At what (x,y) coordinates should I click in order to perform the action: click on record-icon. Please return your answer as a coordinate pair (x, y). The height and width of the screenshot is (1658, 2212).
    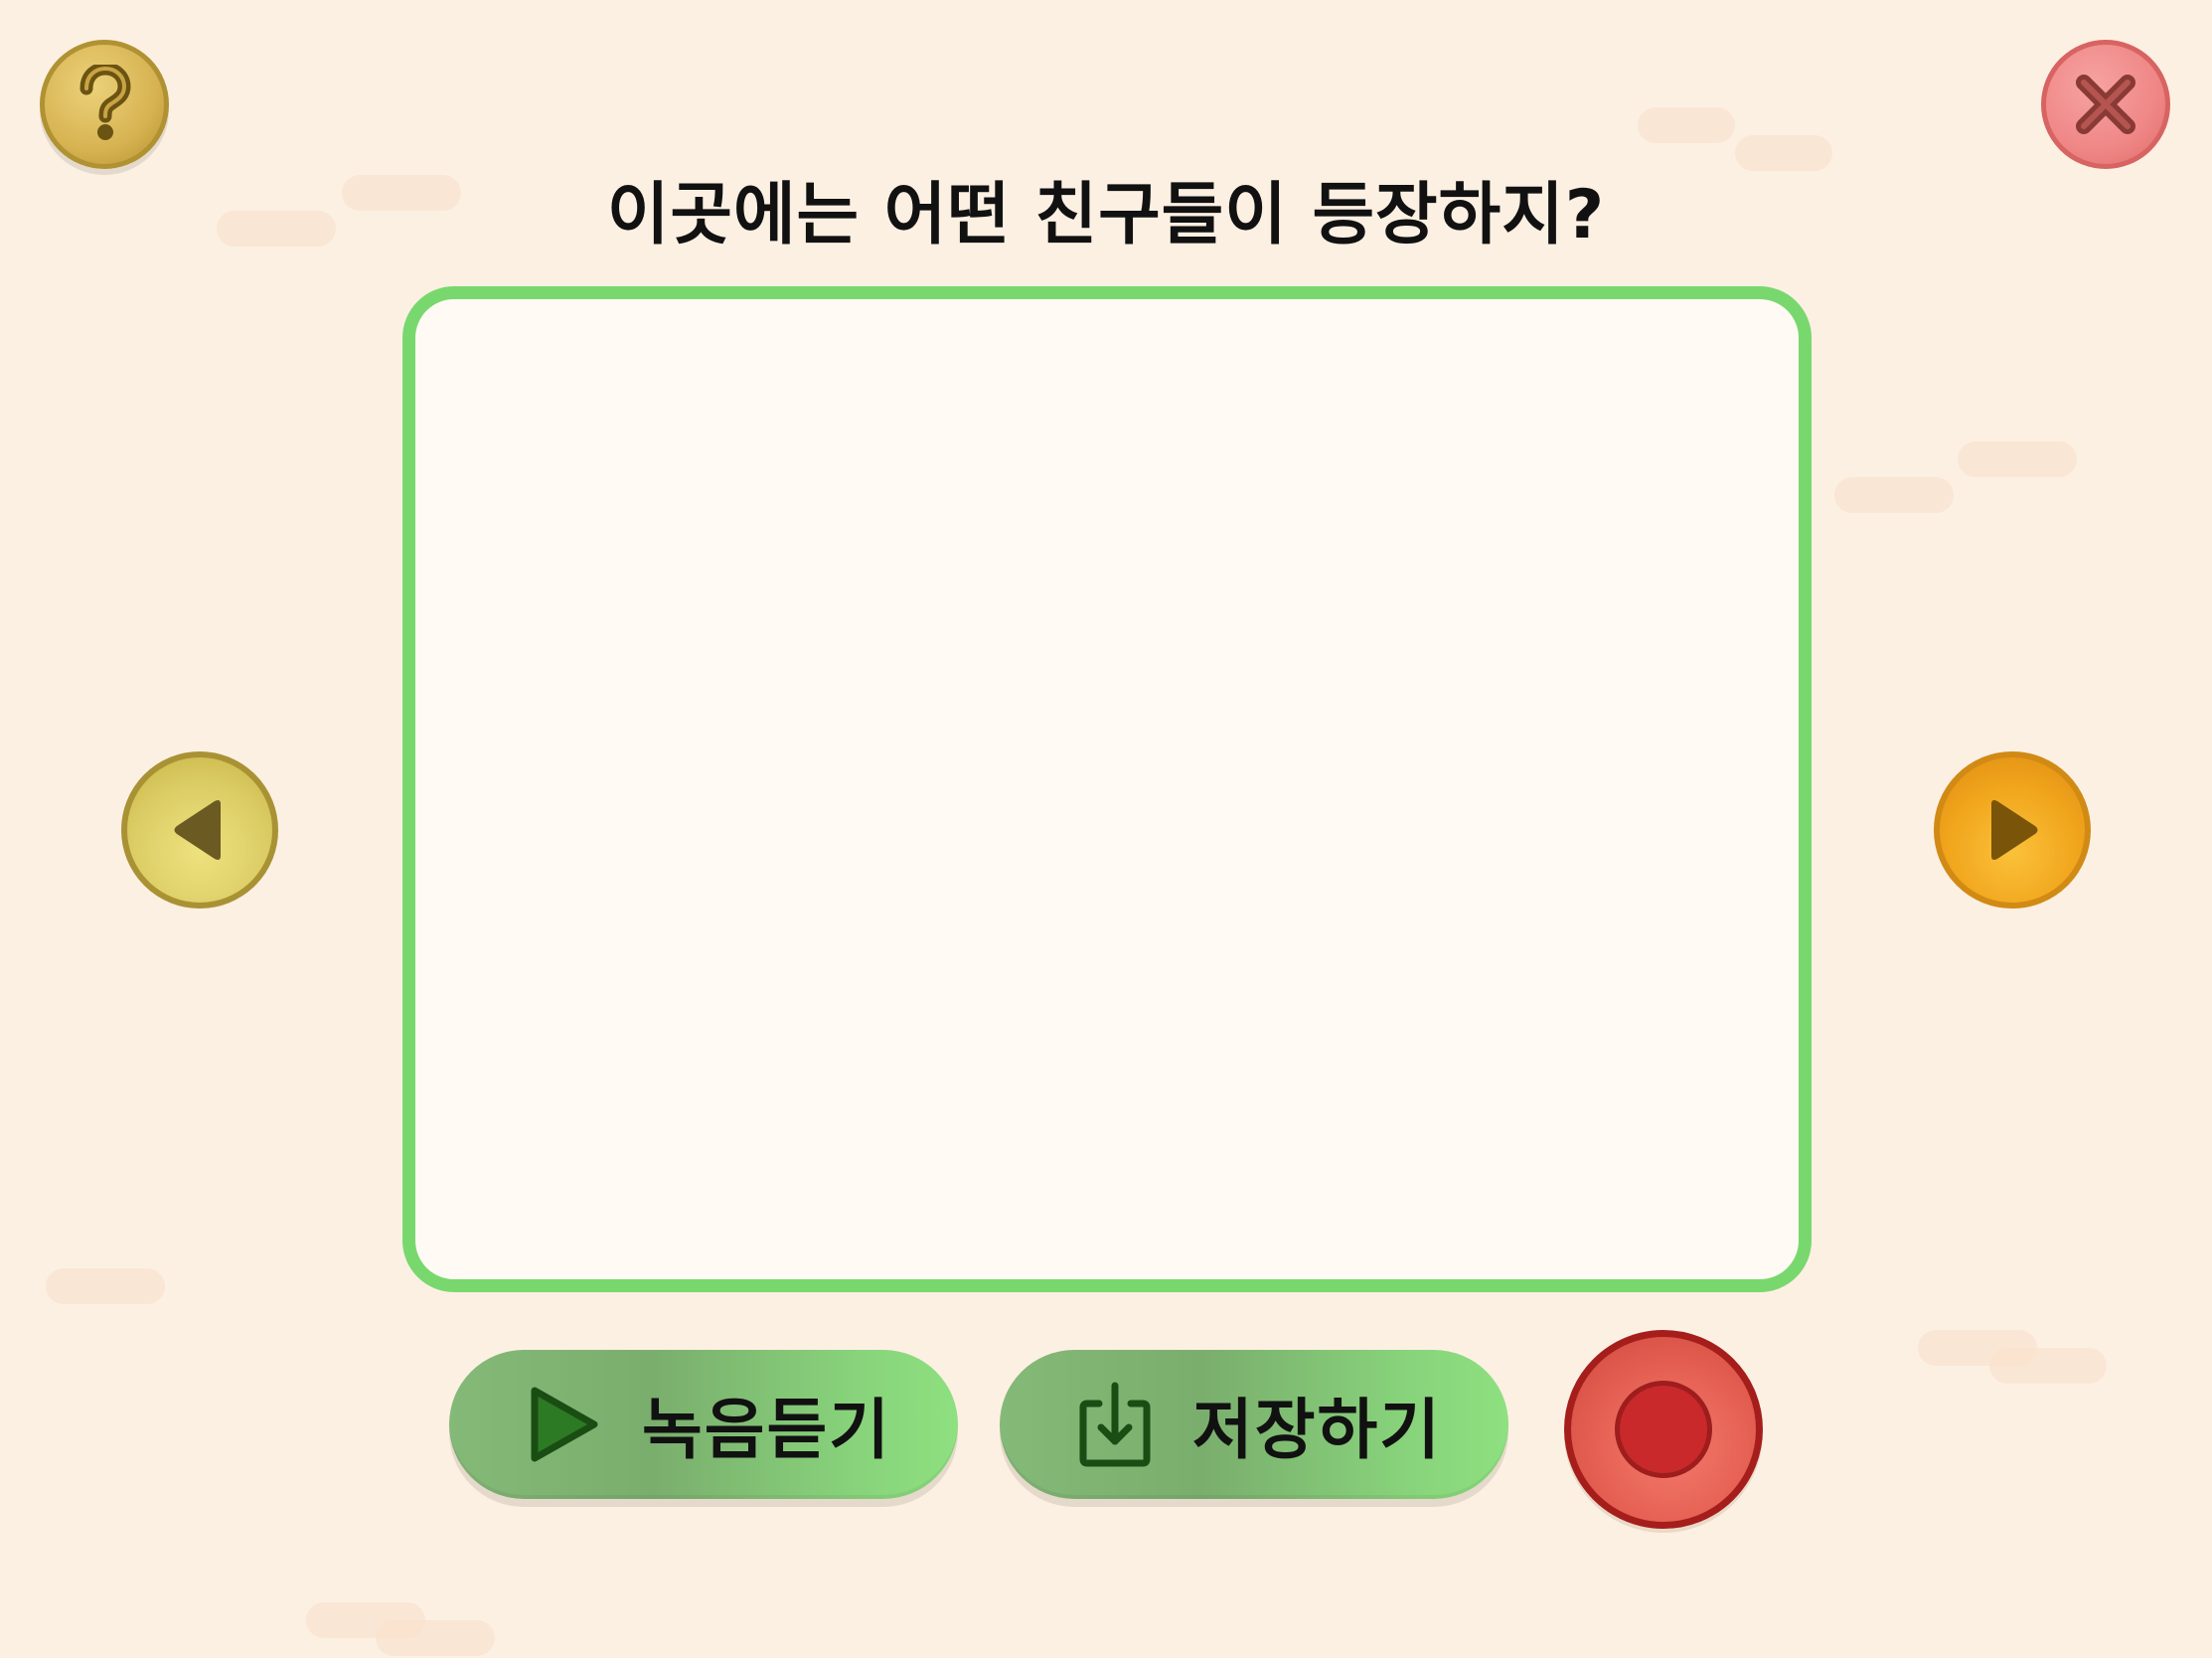
    Looking at the image, I should click on (1663, 1429).